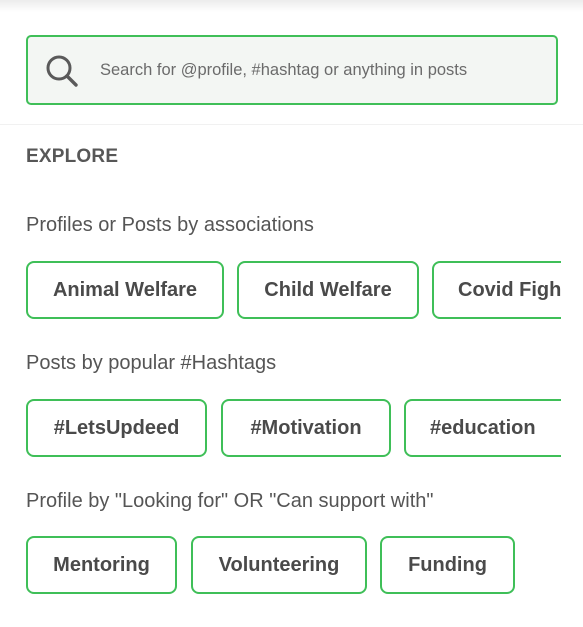 The height and width of the screenshot is (627, 583). I want to click on chip-motivation: #Motivation, so click(306, 428).